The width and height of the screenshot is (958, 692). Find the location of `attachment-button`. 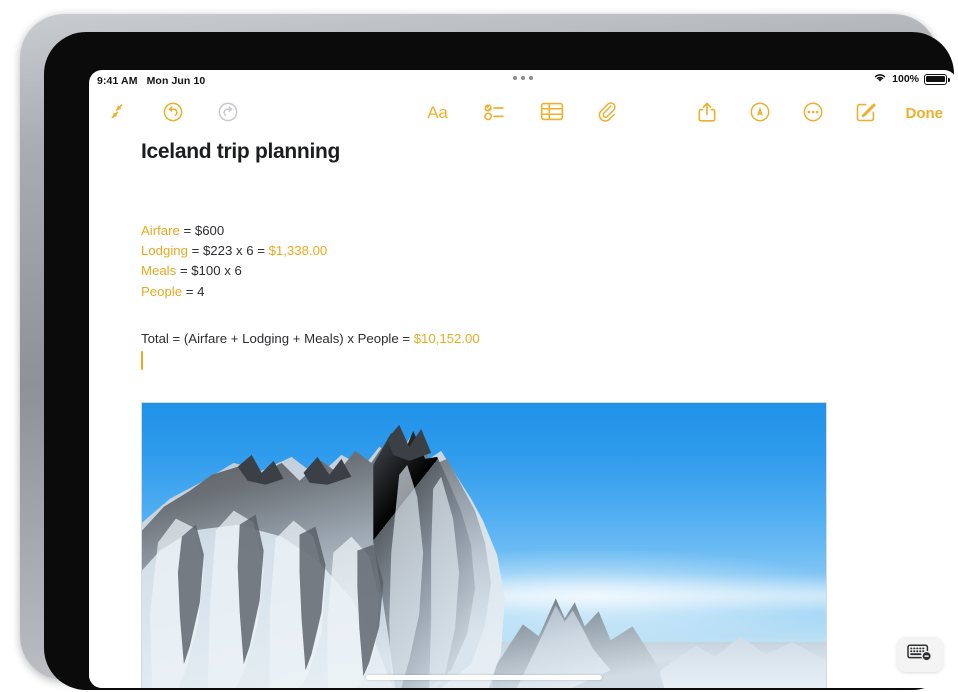

attachment-button is located at coordinates (609, 113).